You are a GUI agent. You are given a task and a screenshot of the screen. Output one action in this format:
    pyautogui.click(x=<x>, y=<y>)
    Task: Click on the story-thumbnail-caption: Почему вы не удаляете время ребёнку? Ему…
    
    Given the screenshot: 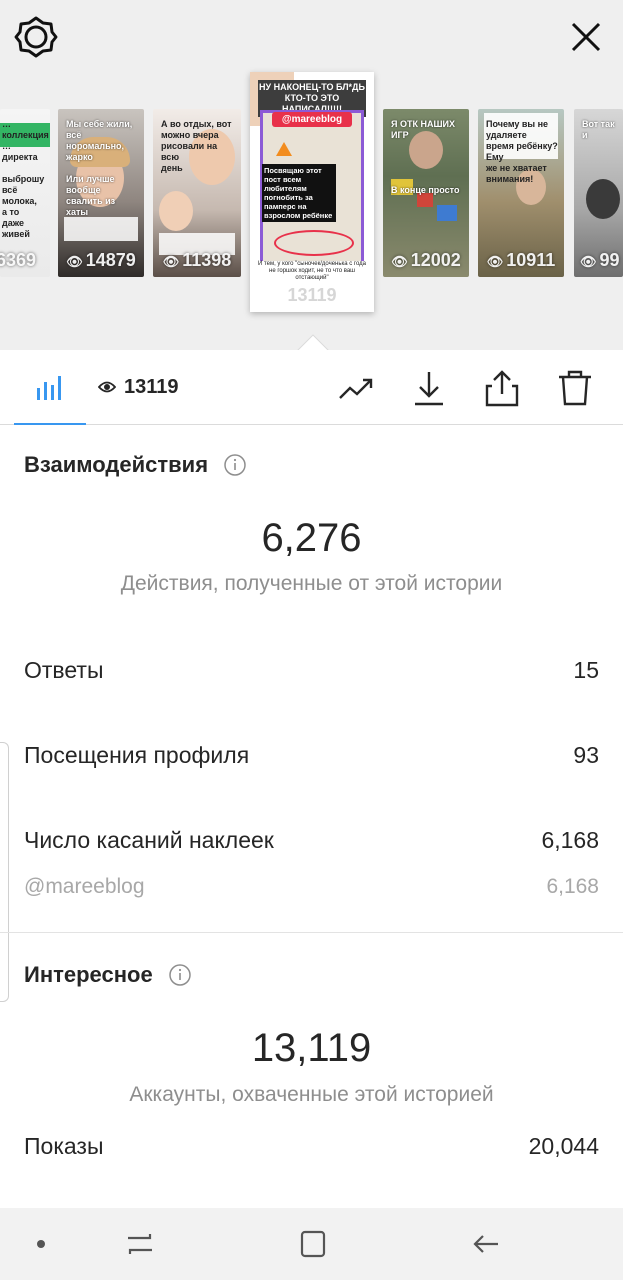 What is the action you would take?
    pyautogui.click(x=522, y=151)
    